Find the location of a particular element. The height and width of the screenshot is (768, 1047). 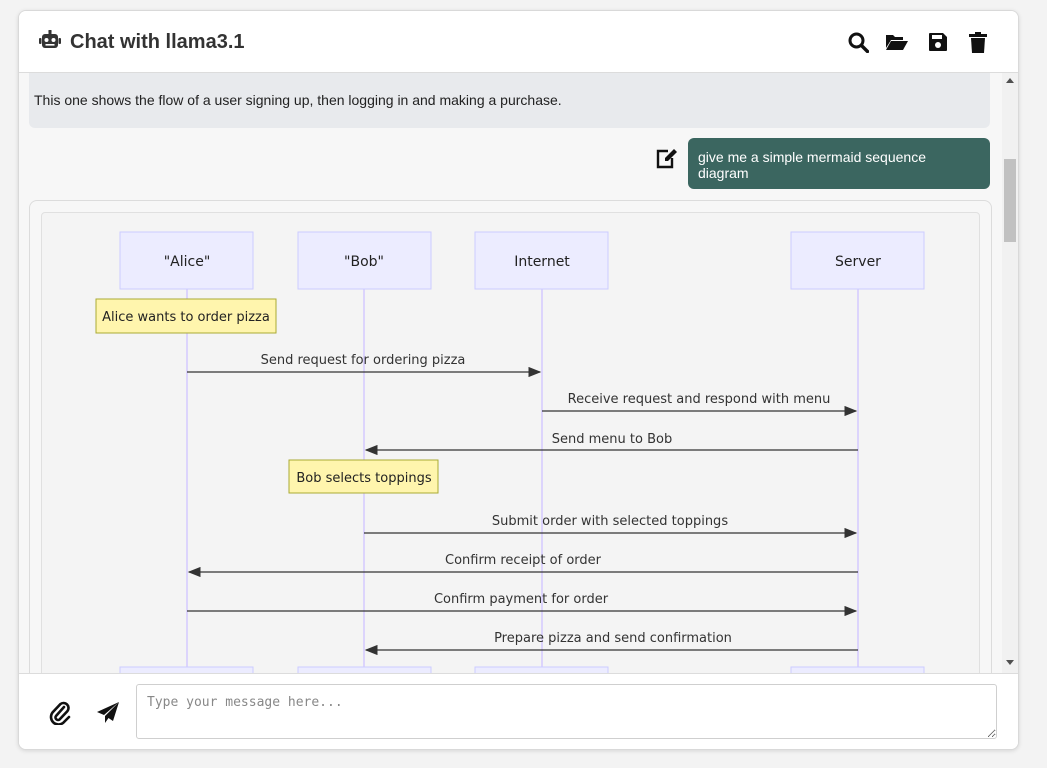

save-button is located at coordinates (938, 42).